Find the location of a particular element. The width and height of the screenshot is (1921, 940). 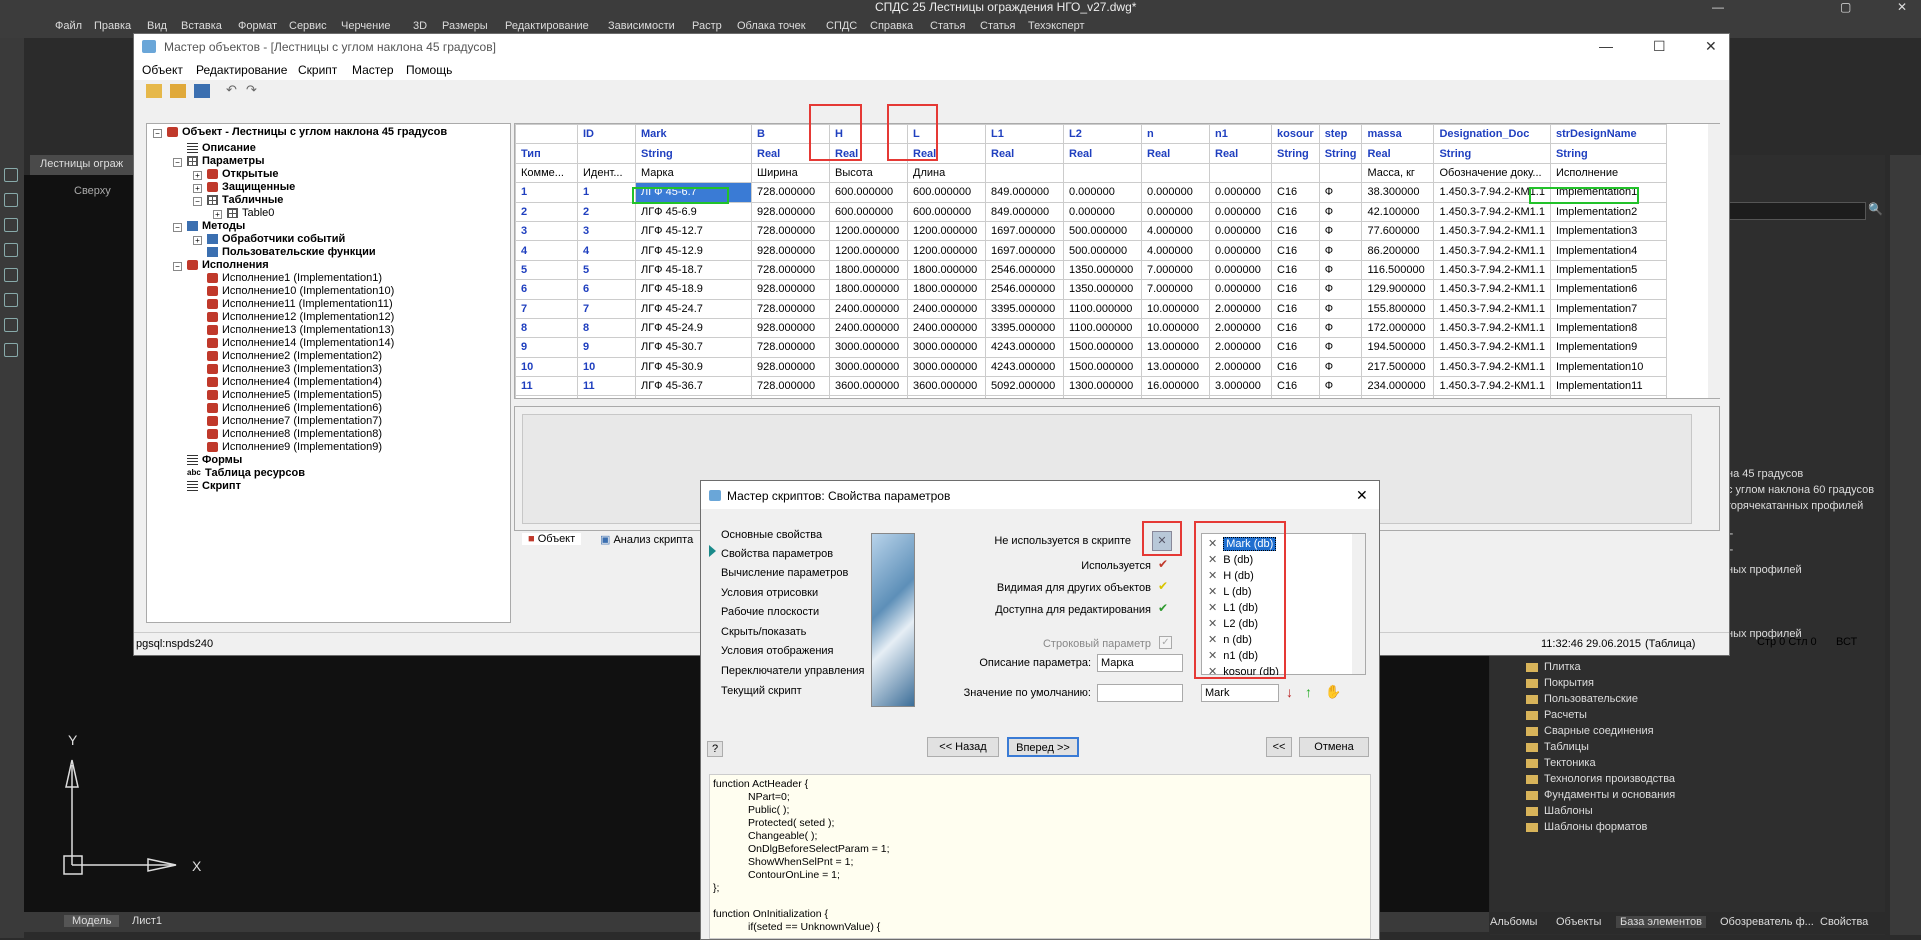

row-header-cell: 7 is located at coordinates (546, 308).